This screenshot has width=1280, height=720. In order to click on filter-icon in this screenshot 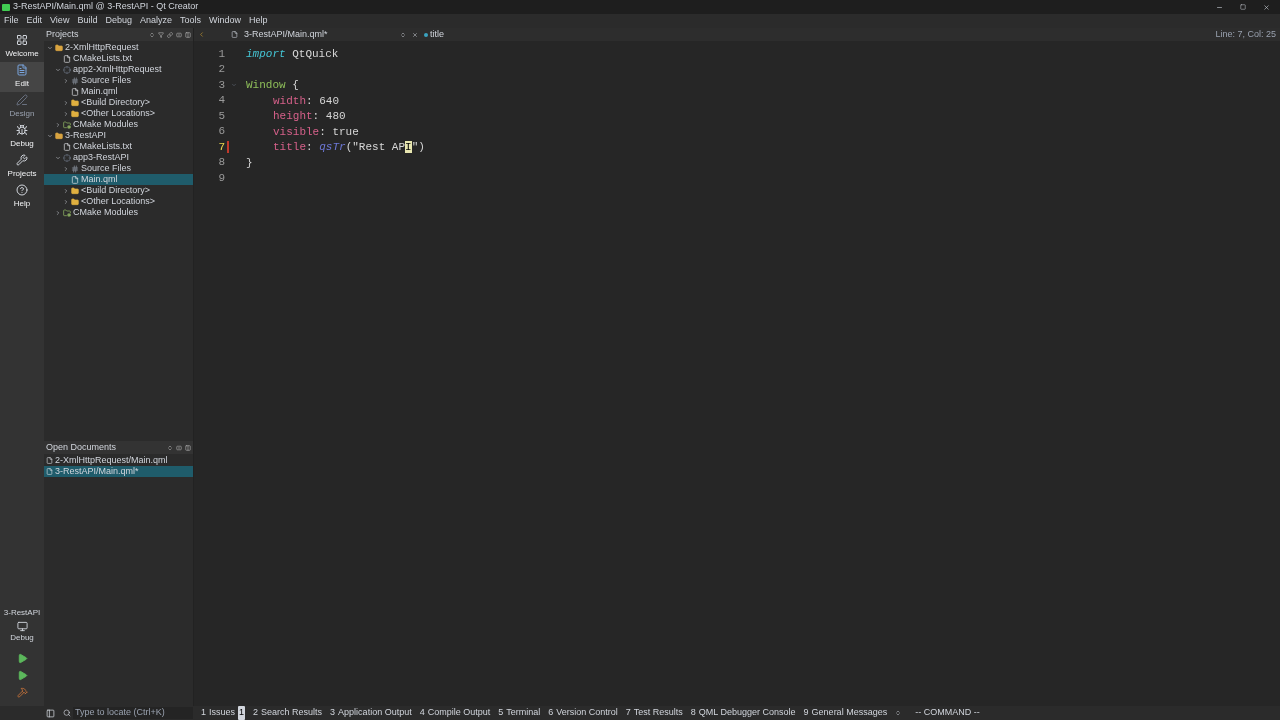, I will do `click(161, 34)`.